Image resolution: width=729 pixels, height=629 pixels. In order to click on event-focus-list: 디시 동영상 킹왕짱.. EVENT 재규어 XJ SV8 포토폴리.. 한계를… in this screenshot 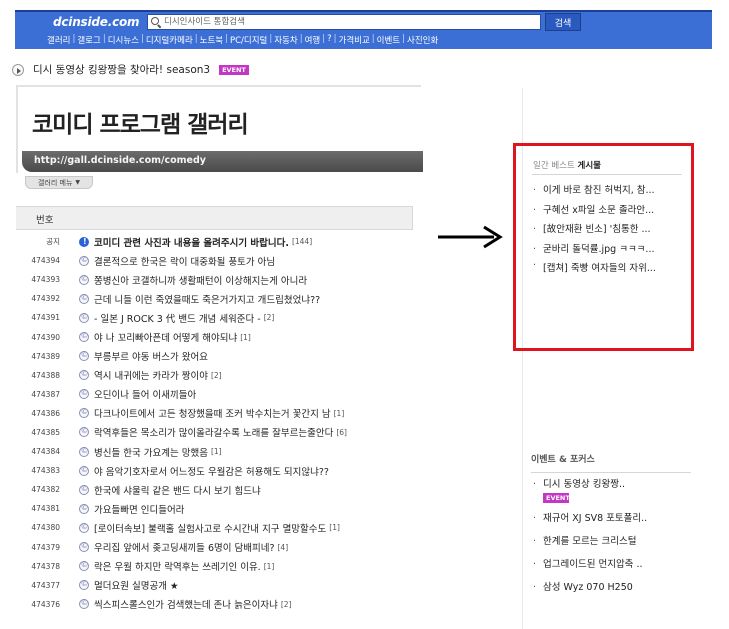, I will do `click(611, 536)`.